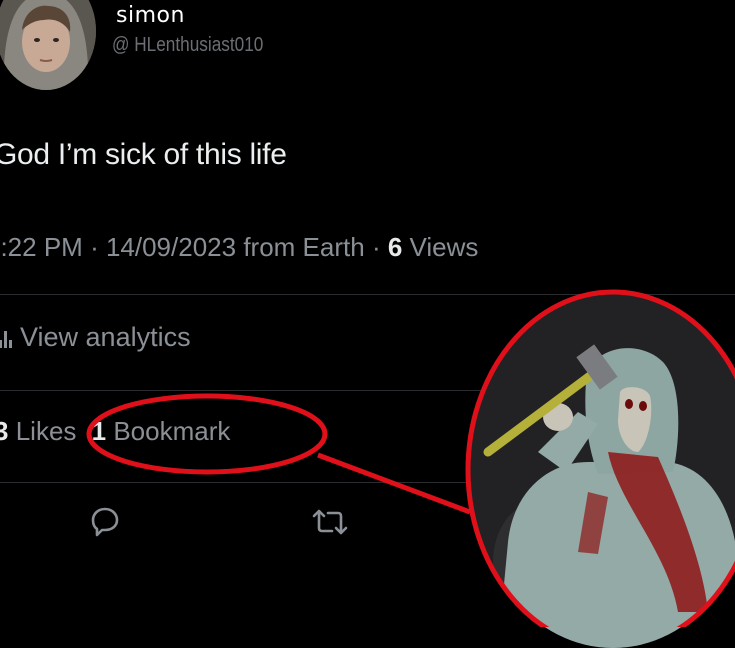 Image resolution: width=735 pixels, height=648 pixels. What do you see at coordinates (187, 45) in the screenshot?
I see `user-handle: @ HLenthusiast010` at bounding box center [187, 45].